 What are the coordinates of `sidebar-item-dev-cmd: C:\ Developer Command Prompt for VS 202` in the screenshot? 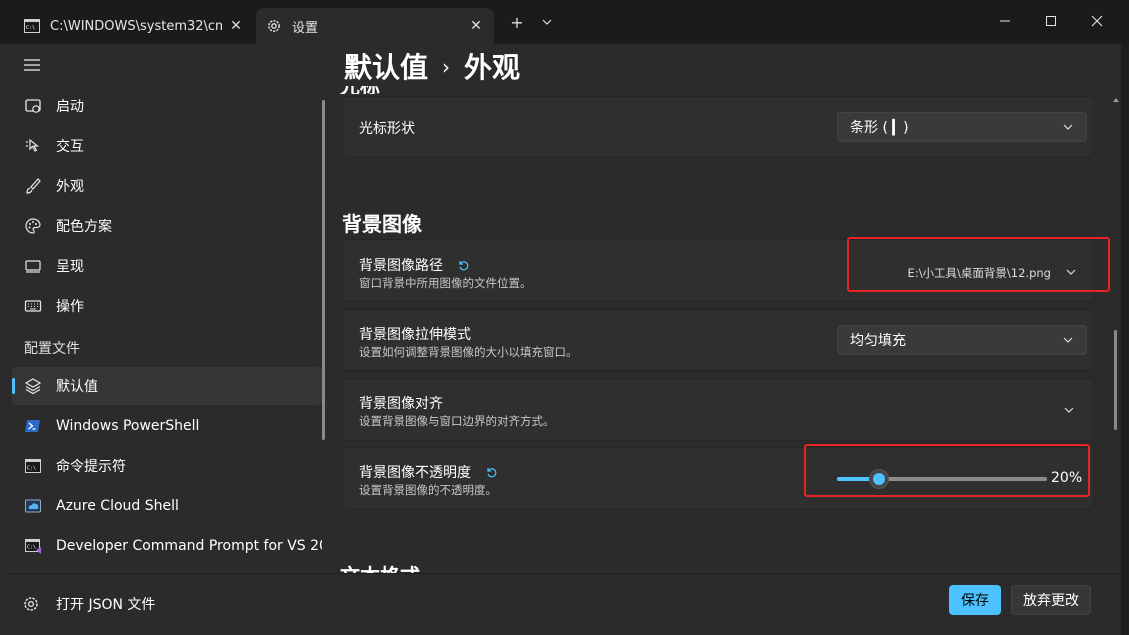 It's located at (167, 546).